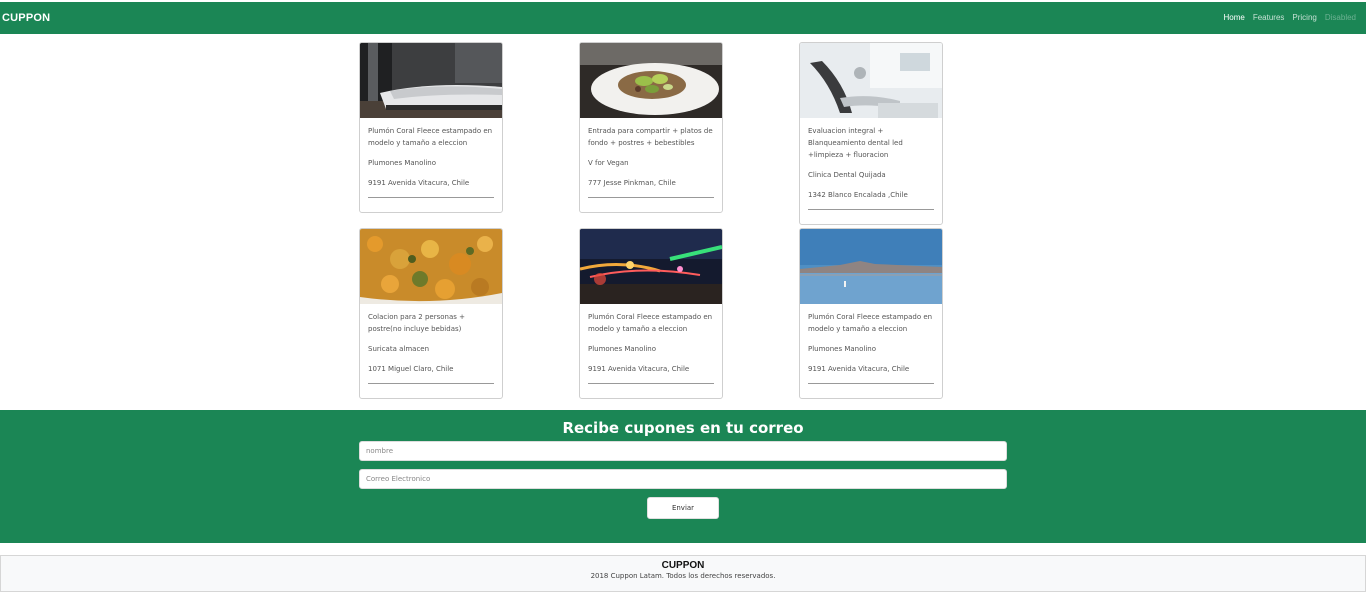  I want to click on nav-links: Home Features Pricing Disabled, so click(1289, 17).